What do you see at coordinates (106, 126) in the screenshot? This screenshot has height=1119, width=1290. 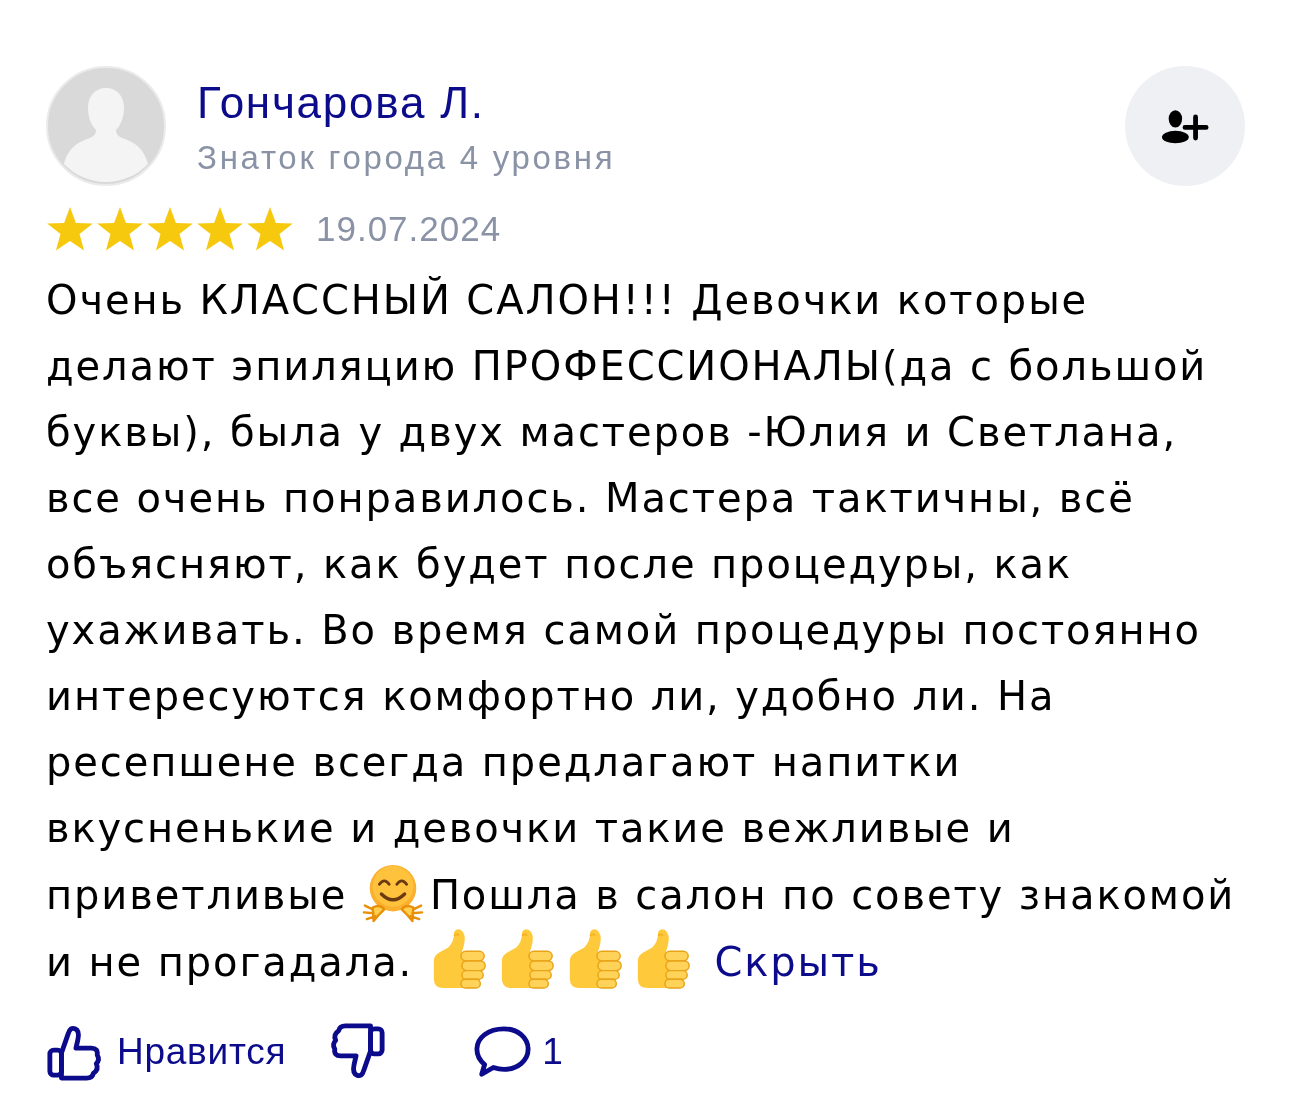 I see `avatar-icon` at bounding box center [106, 126].